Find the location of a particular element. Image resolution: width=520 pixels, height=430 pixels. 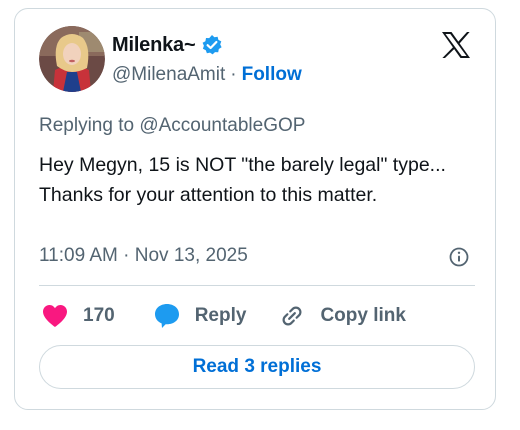

read-replies-button: Read 3 replies is located at coordinates (257, 367).